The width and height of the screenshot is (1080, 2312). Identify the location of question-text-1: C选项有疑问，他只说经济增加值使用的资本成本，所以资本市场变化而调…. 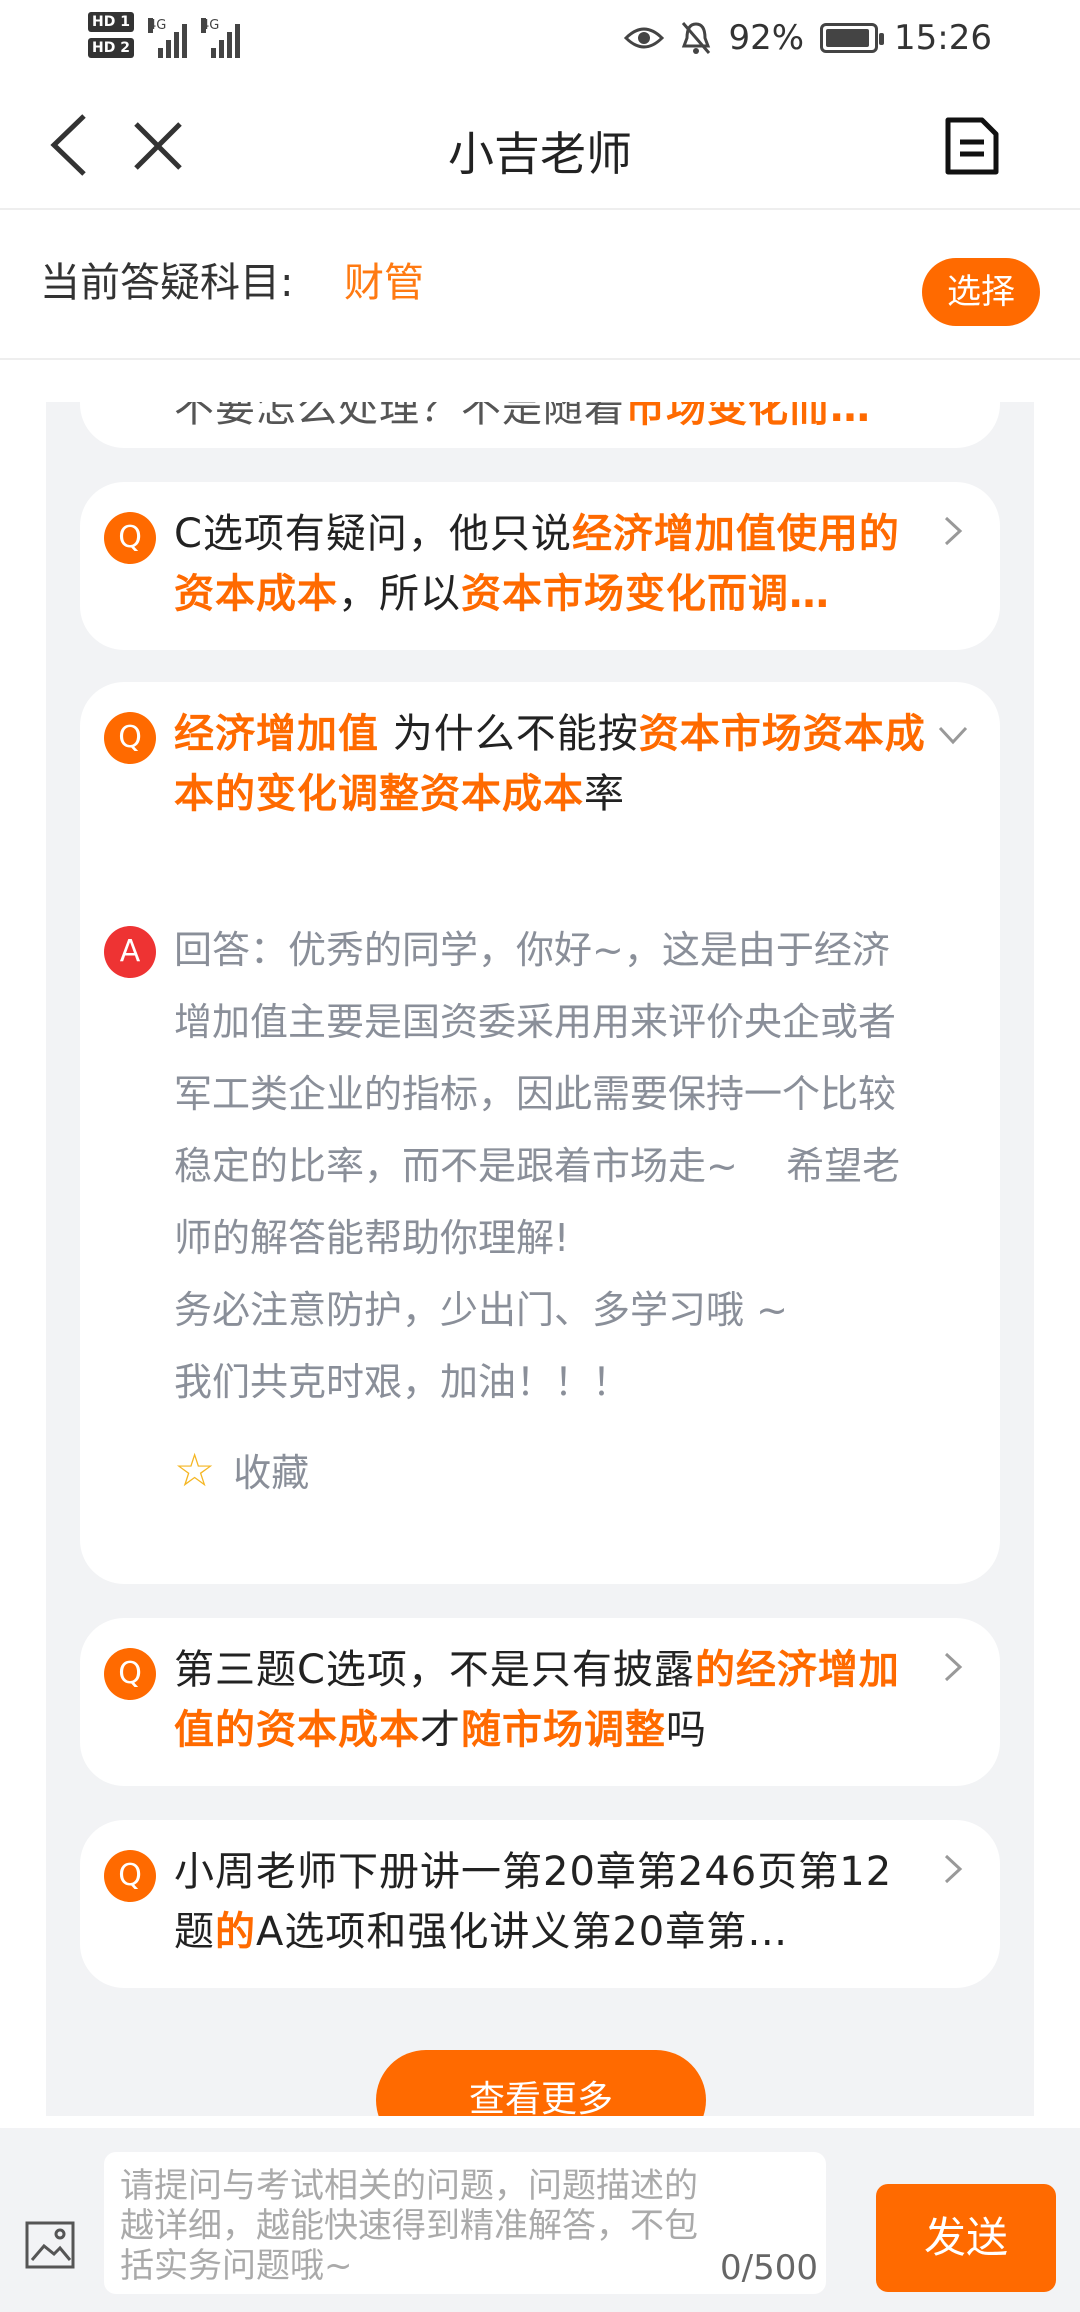
(550, 564).